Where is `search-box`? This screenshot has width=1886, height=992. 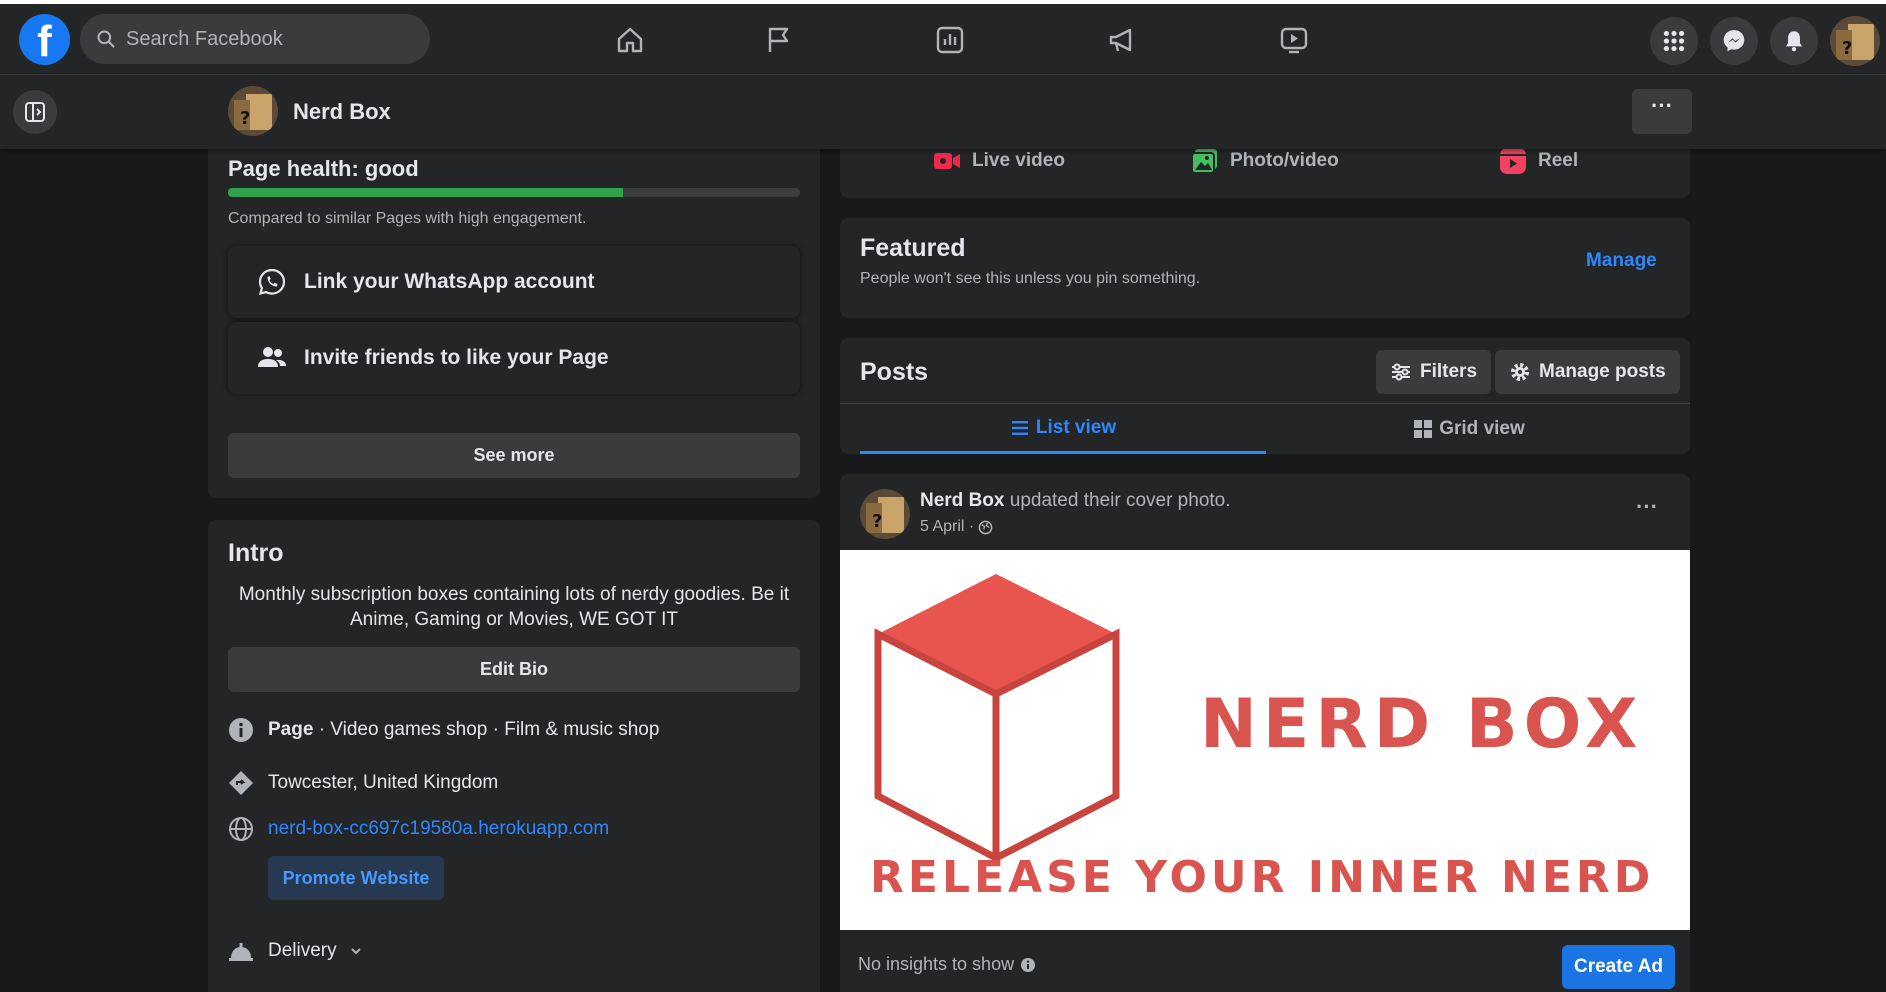 search-box is located at coordinates (255, 39).